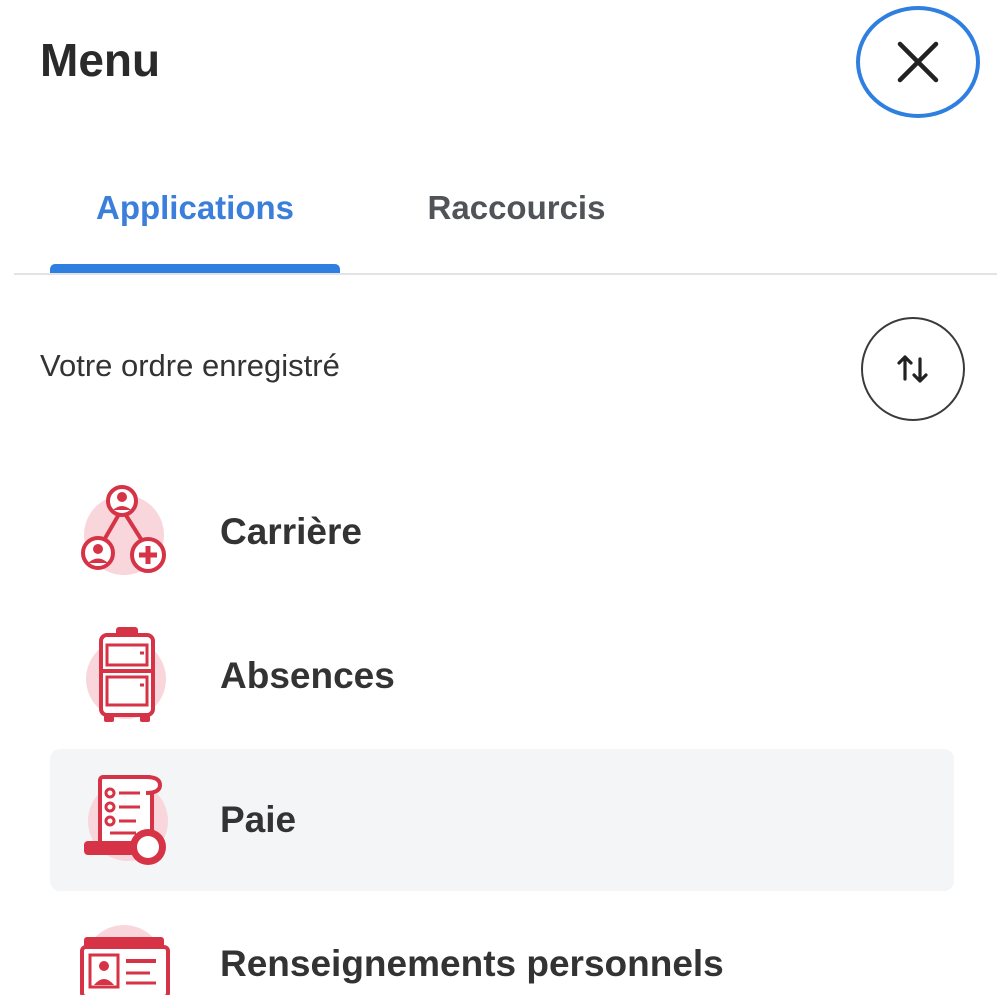 The image size is (997, 995). Describe the element at coordinates (502, 532) in the screenshot. I see `app-item-career: Carrière` at that location.